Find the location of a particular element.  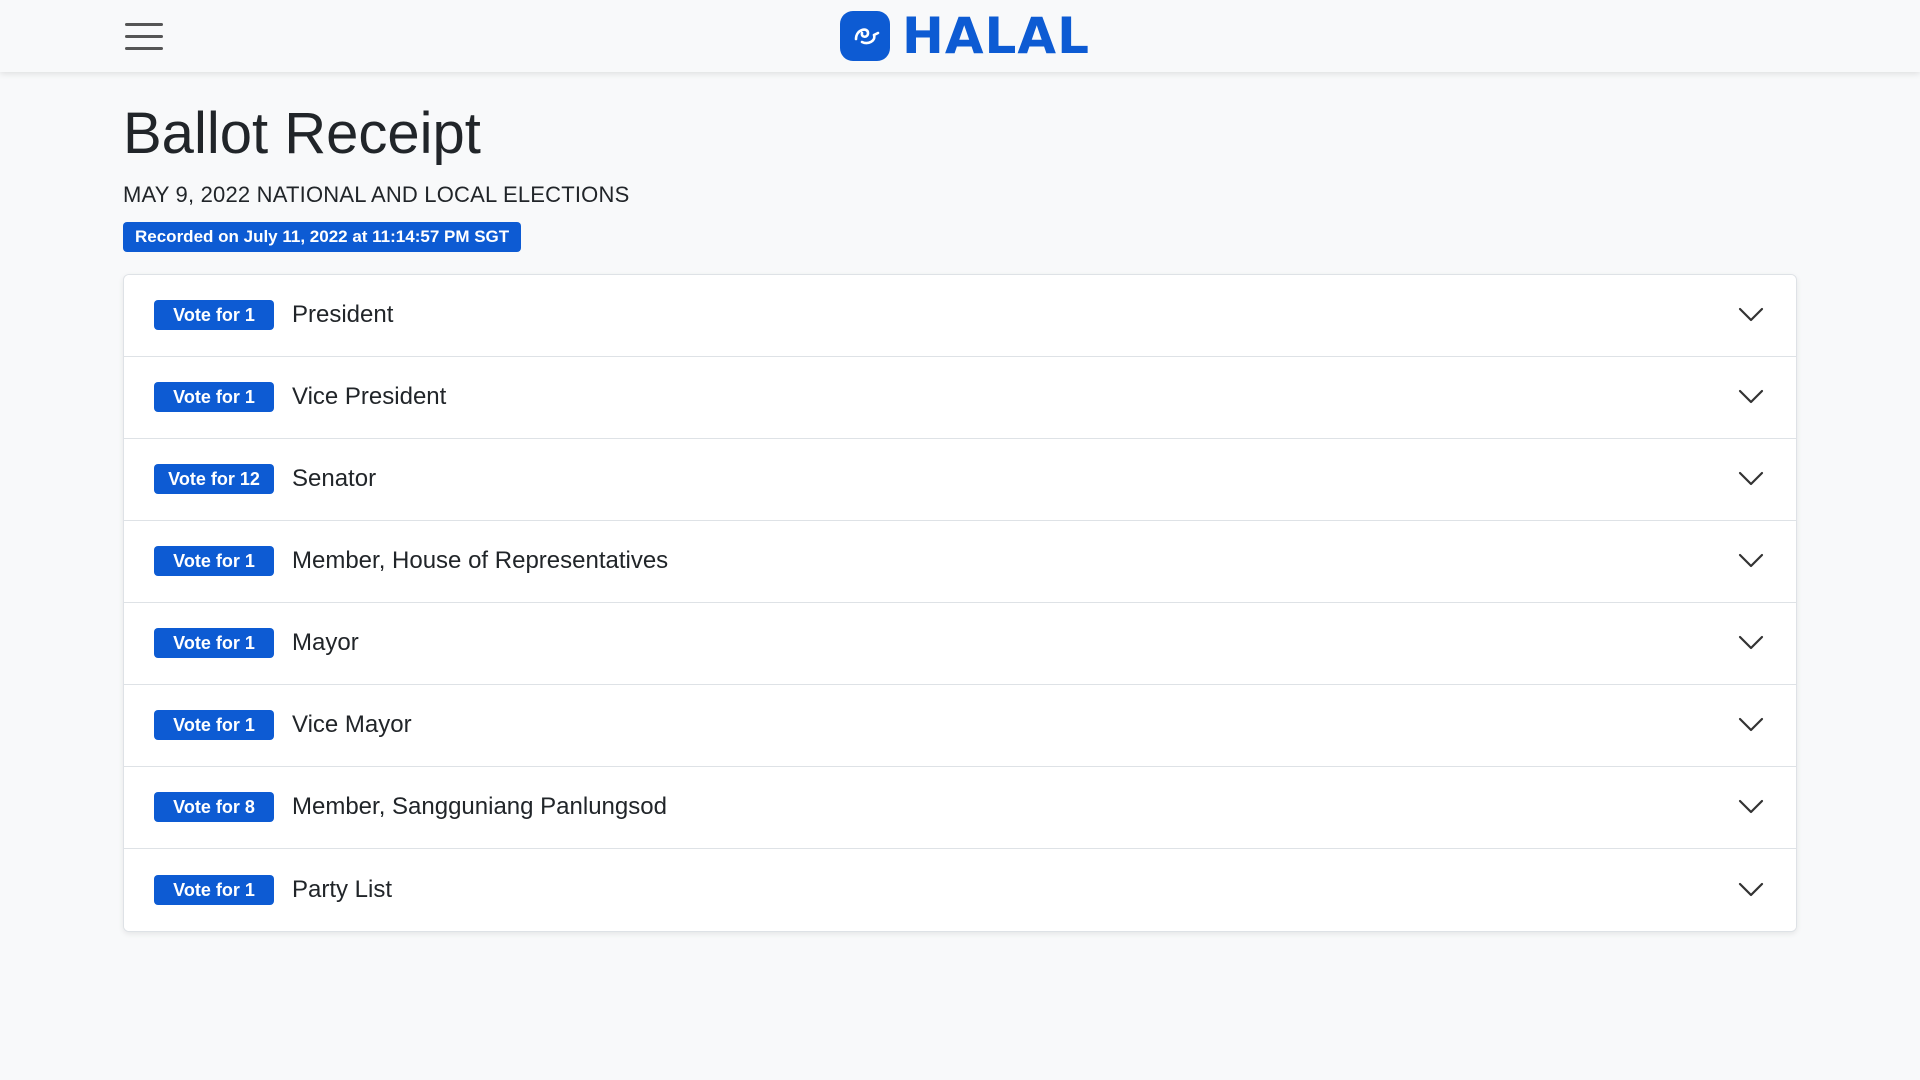

brand-logo-link: HALAL is located at coordinates (965, 36).